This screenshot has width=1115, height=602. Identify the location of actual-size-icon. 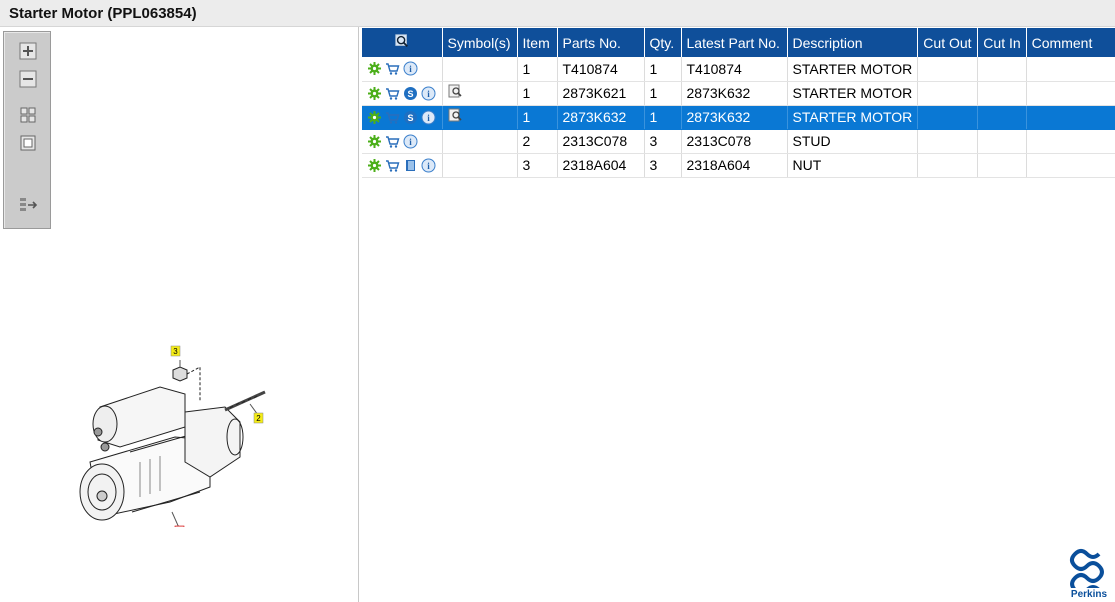
(28, 143).